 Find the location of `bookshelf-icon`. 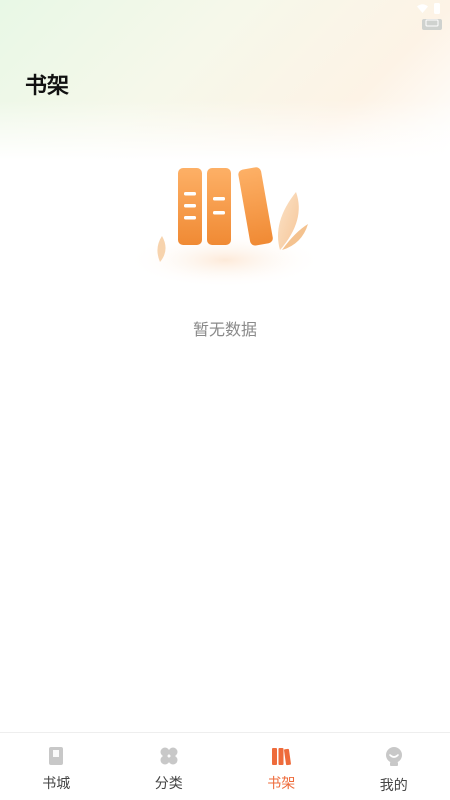

bookshelf-icon is located at coordinates (282, 757).